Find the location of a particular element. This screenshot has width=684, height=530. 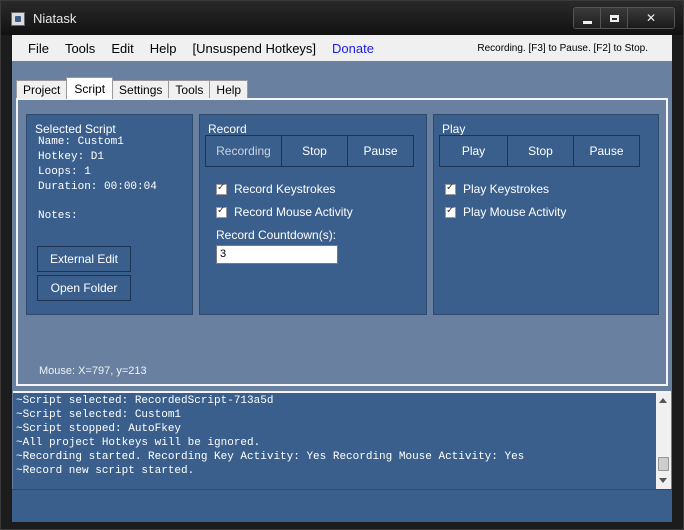

play-mouse-label: Play Mouse Activity is located at coordinates (515, 212).